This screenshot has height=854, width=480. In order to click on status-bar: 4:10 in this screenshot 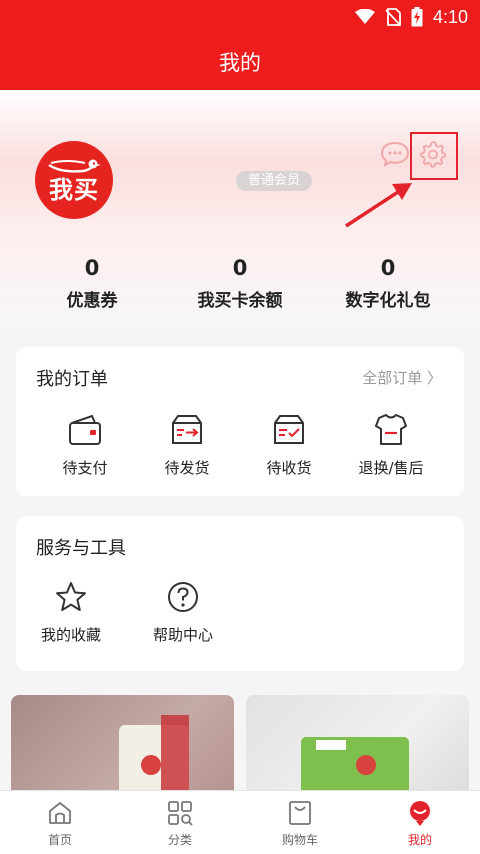, I will do `click(240, 17)`.